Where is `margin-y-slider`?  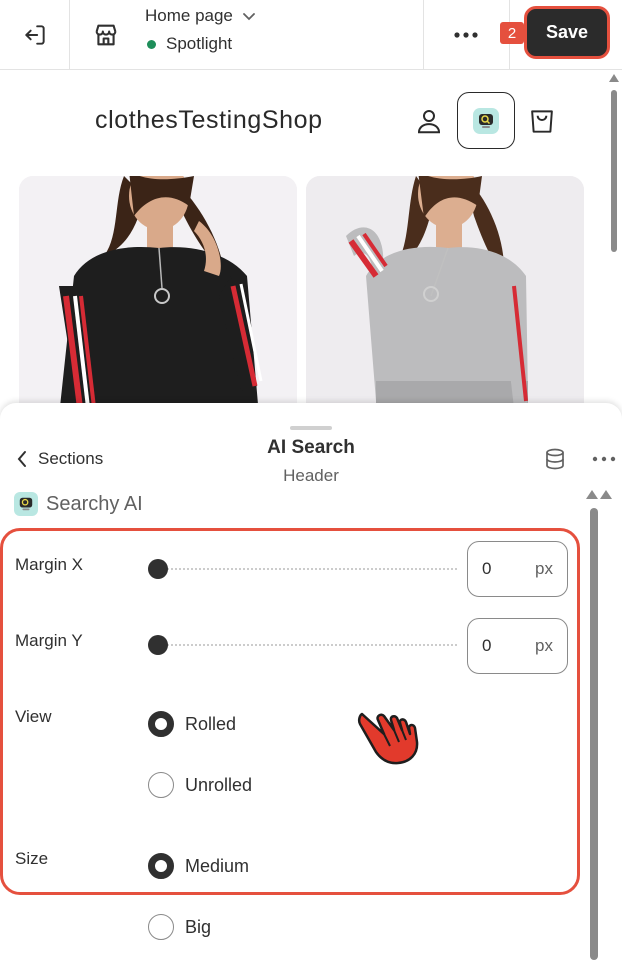
margin-y-slider is located at coordinates (308, 645).